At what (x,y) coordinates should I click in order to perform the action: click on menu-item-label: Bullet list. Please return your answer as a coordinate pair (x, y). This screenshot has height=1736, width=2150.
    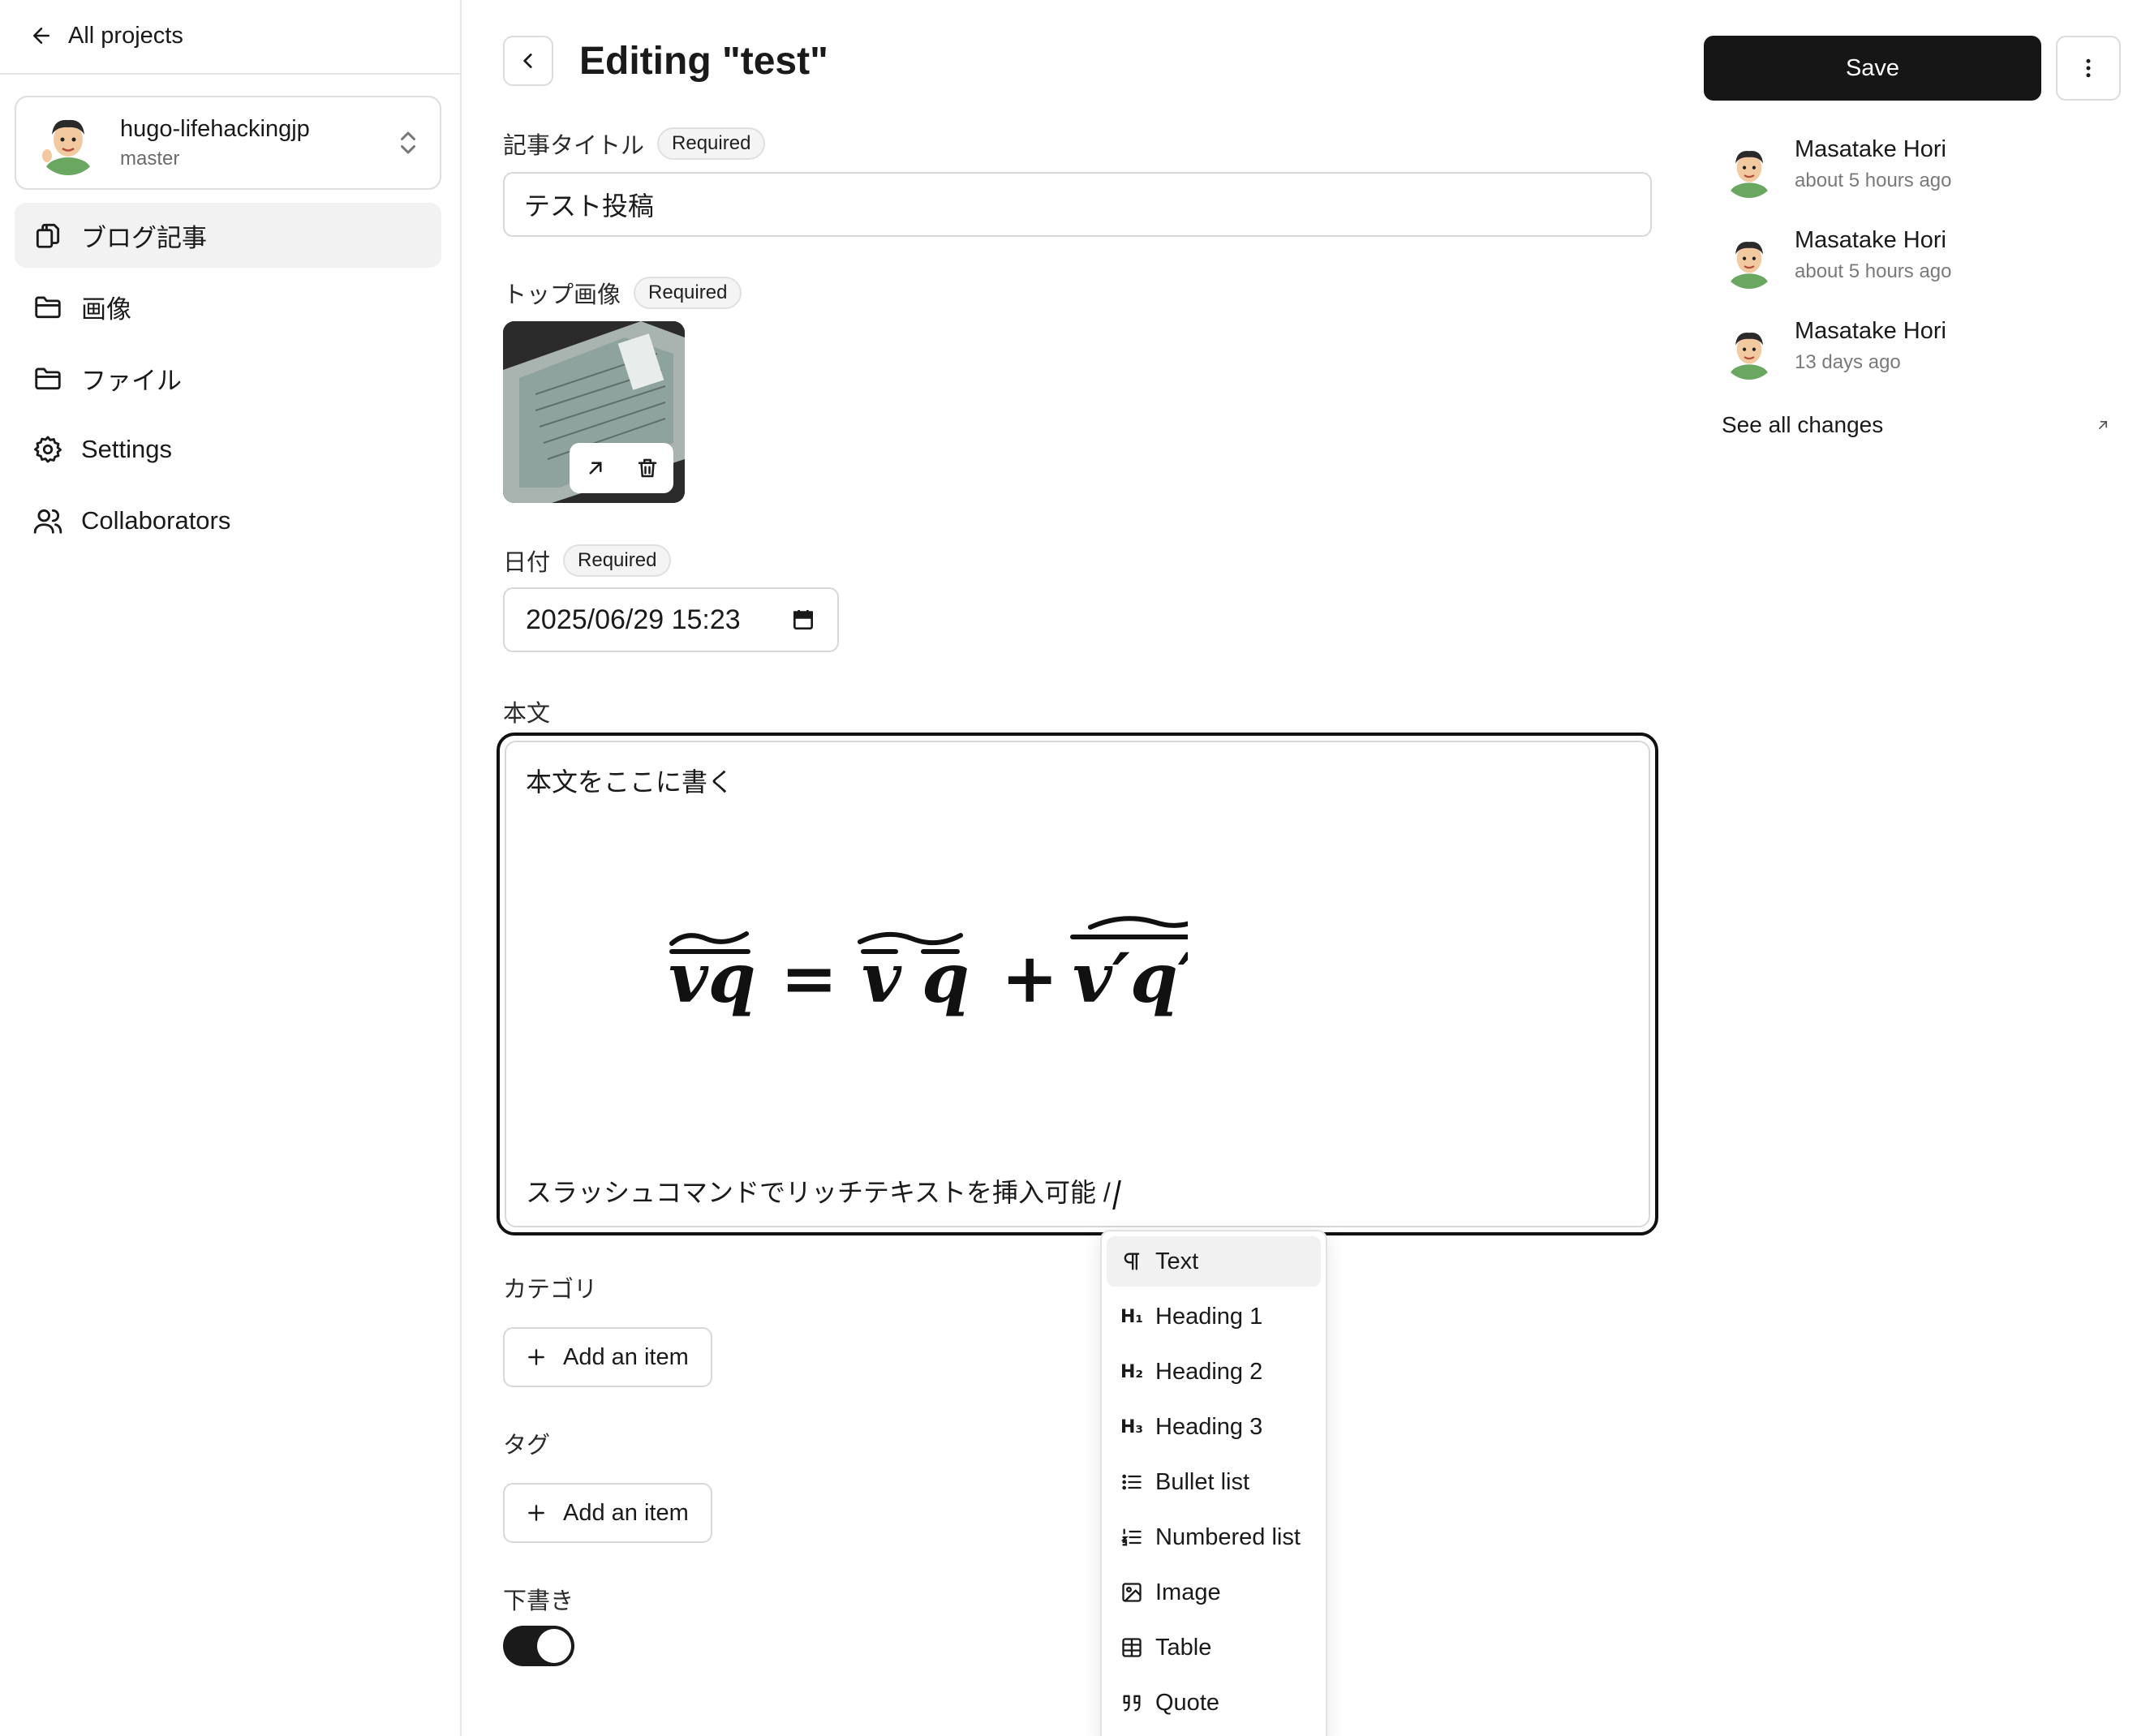
    Looking at the image, I should click on (1202, 1481).